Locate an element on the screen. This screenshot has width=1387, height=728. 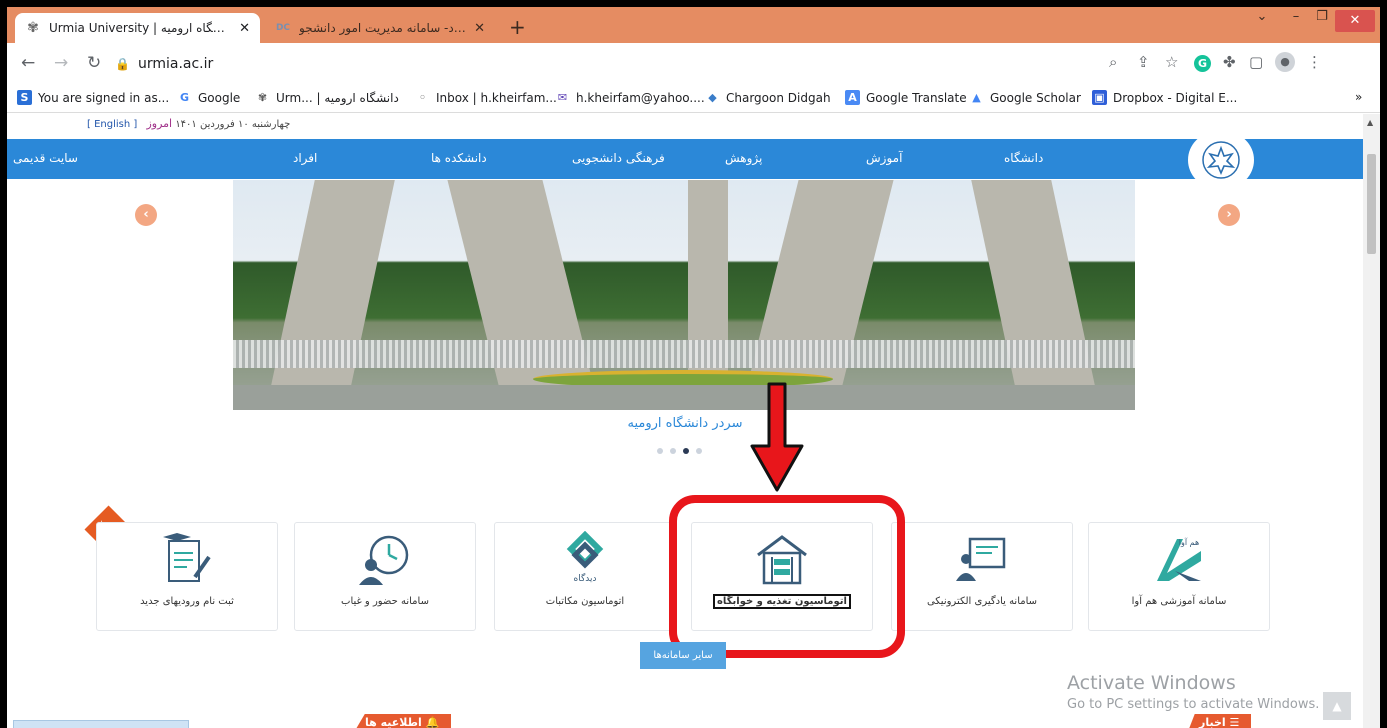
lock-icon: 🔒 is located at coordinates (122, 63).